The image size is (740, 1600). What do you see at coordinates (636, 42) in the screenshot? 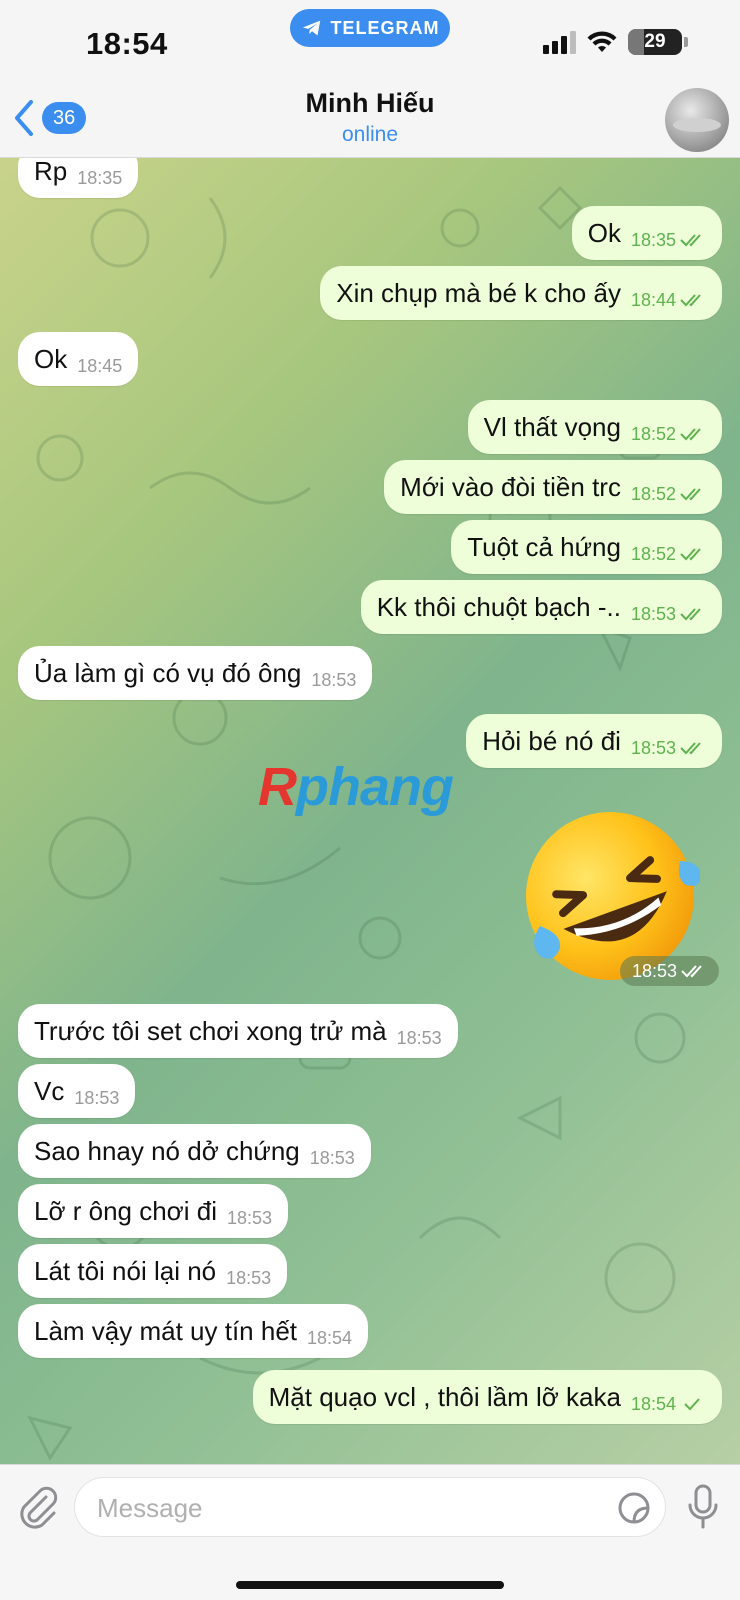
I see `battery-fill` at bounding box center [636, 42].